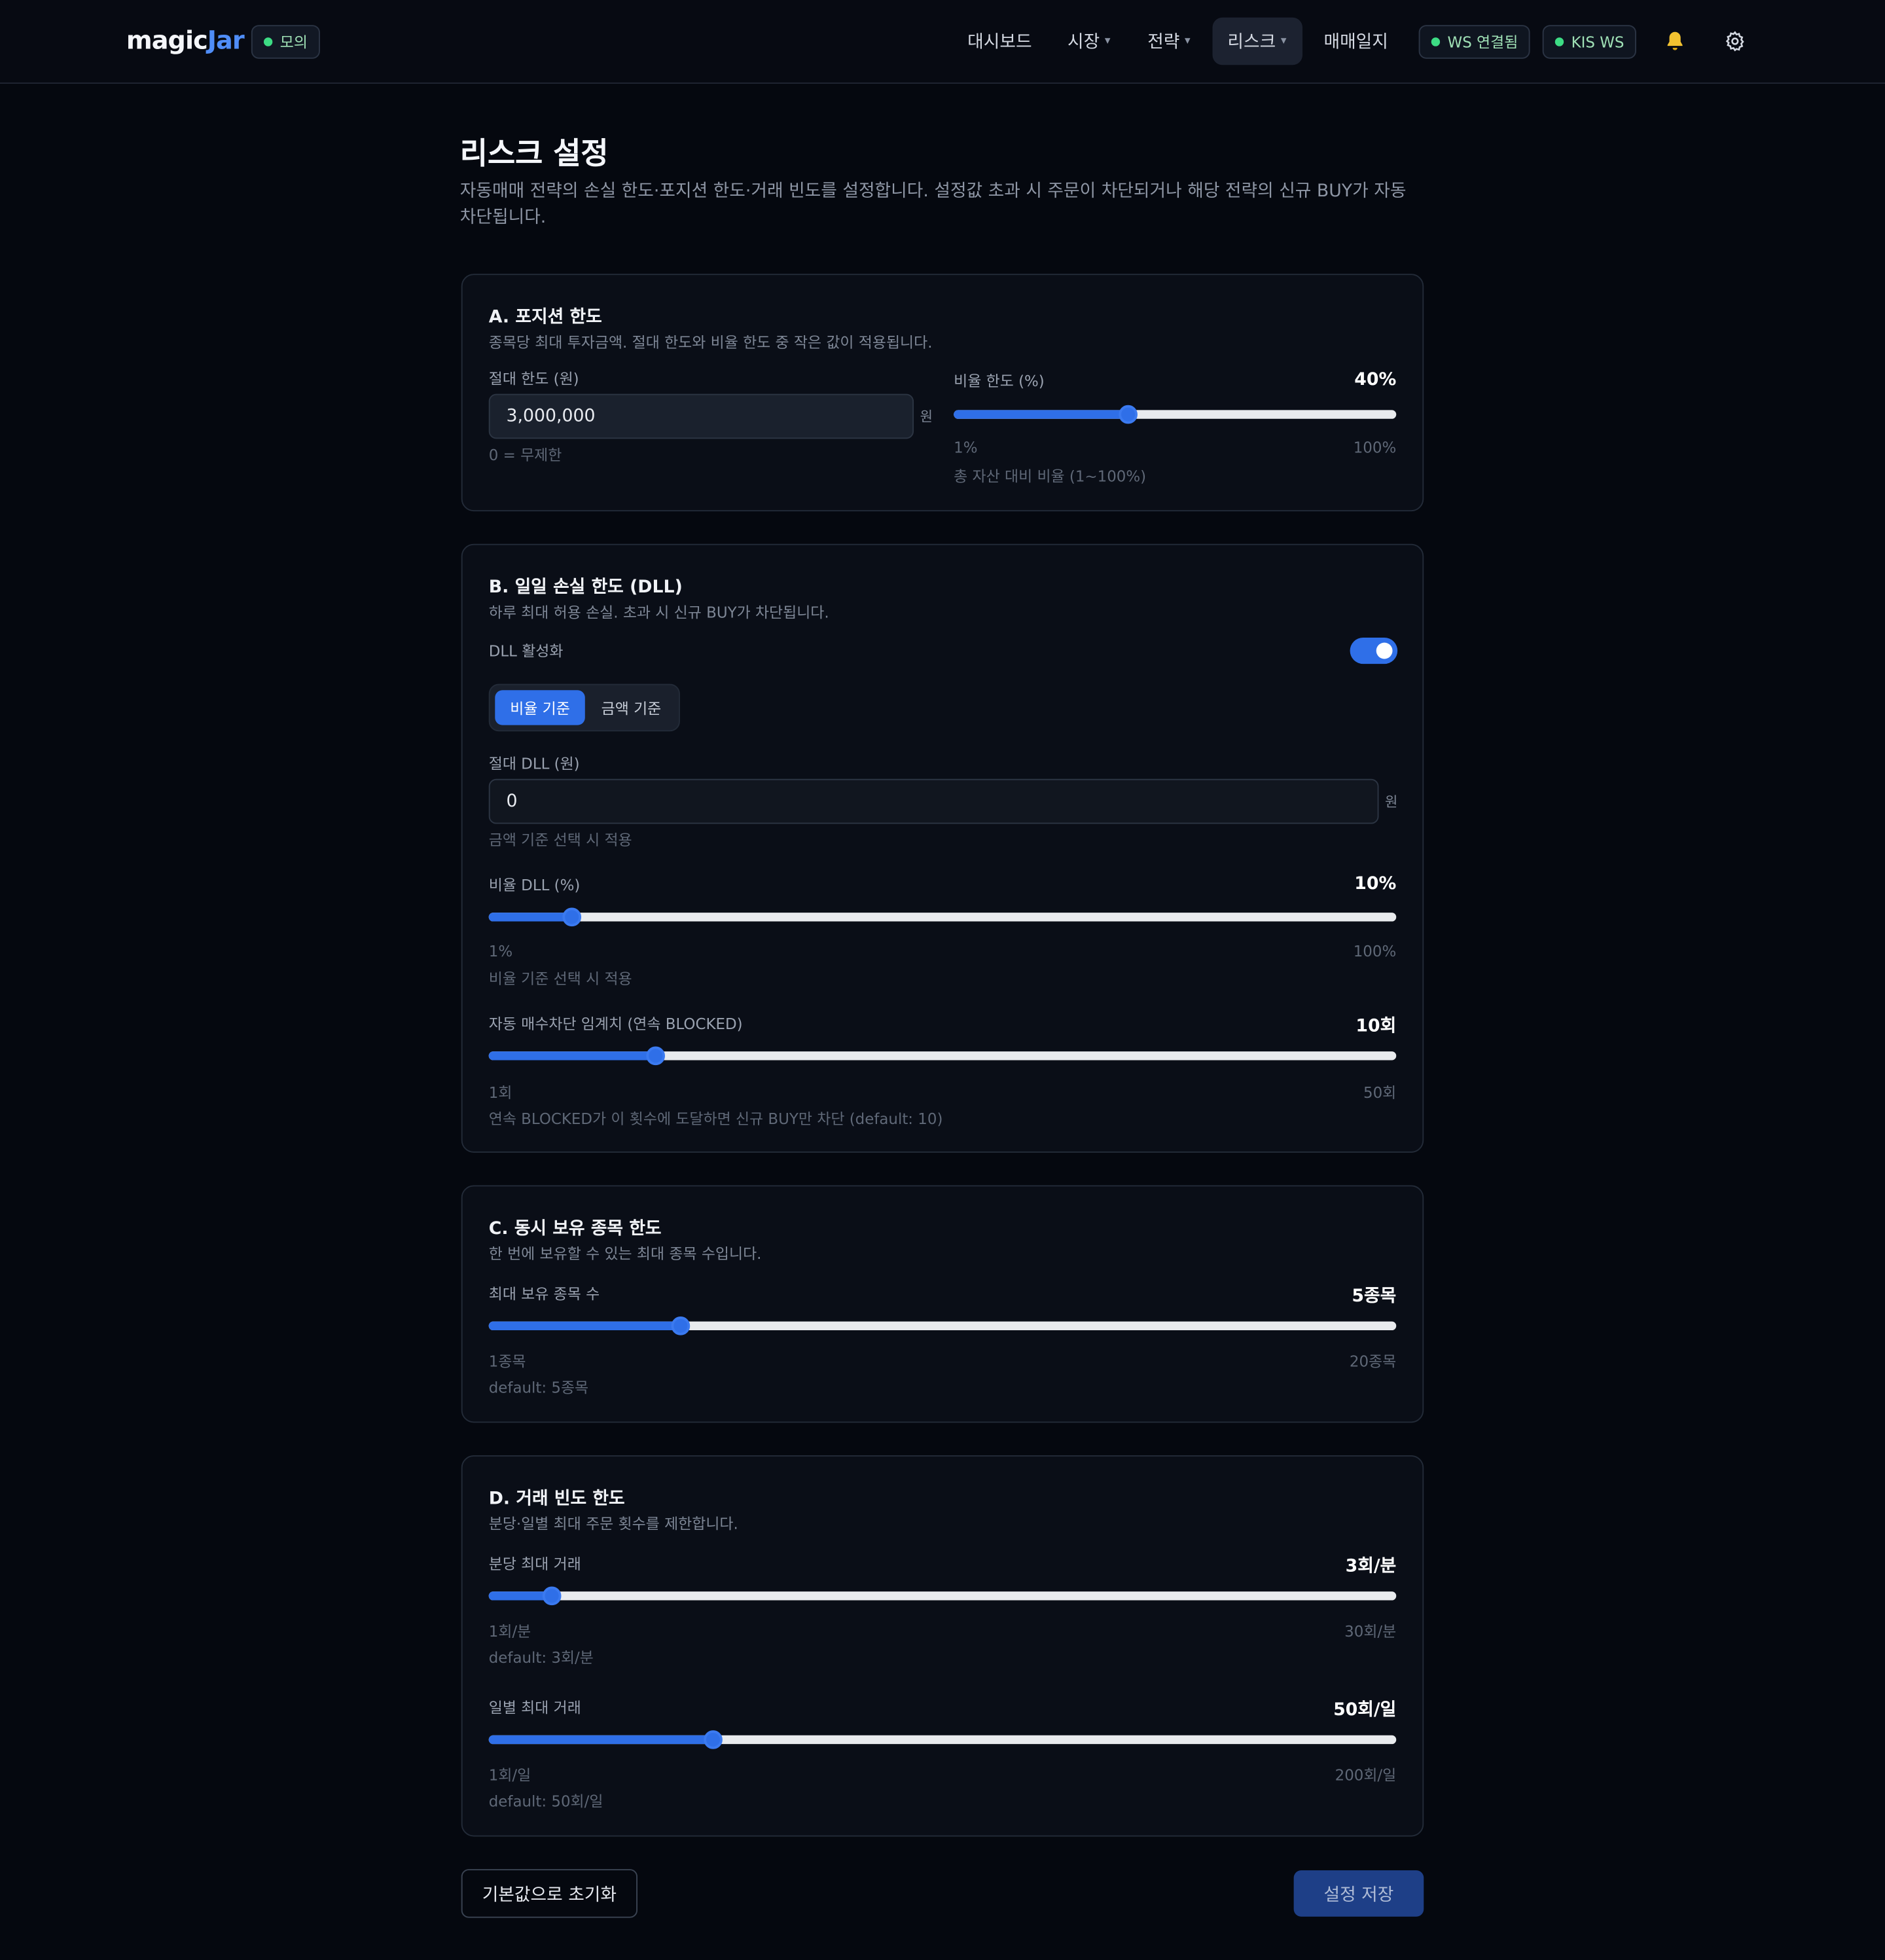 The image size is (1885, 1960). Describe the element at coordinates (534, 154) in the screenshot. I see `page-title: 리스크 설정` at that location.